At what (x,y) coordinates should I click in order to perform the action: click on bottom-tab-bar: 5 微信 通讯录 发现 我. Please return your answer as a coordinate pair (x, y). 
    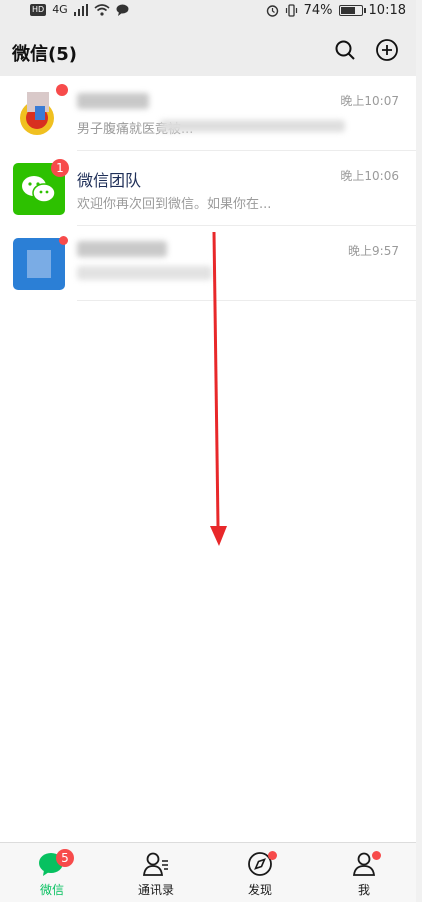
    Looking at the image, I should click on (208, 872).